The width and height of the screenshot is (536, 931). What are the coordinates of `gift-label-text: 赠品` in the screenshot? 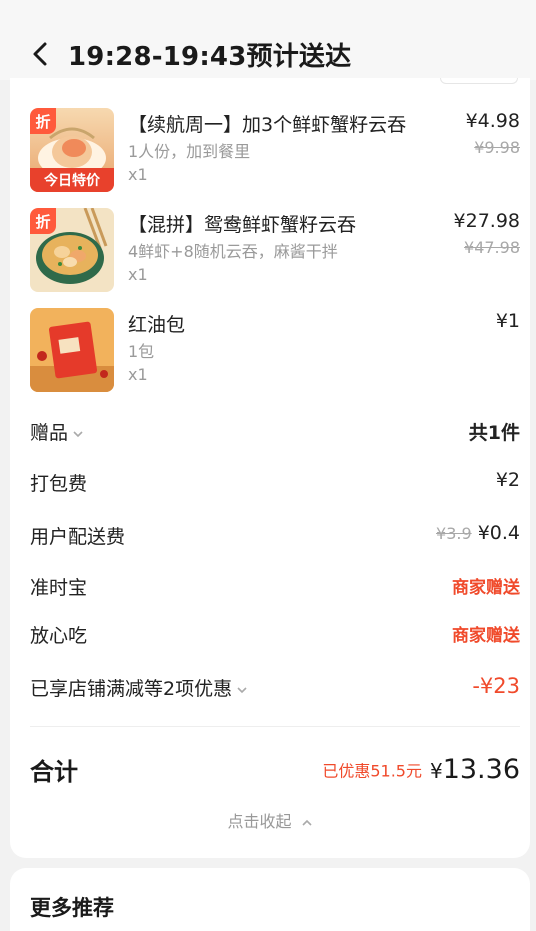 It's located at (49, 433).